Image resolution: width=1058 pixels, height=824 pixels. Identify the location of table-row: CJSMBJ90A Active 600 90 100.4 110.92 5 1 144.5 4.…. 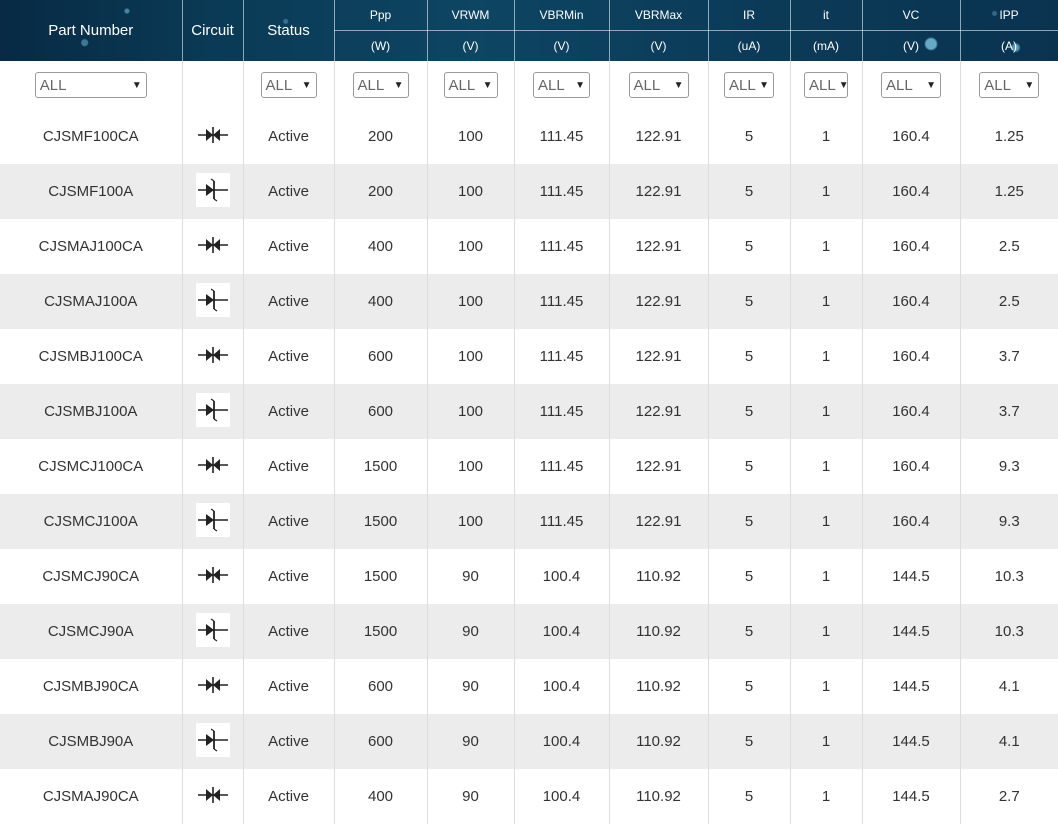
(529, 741).